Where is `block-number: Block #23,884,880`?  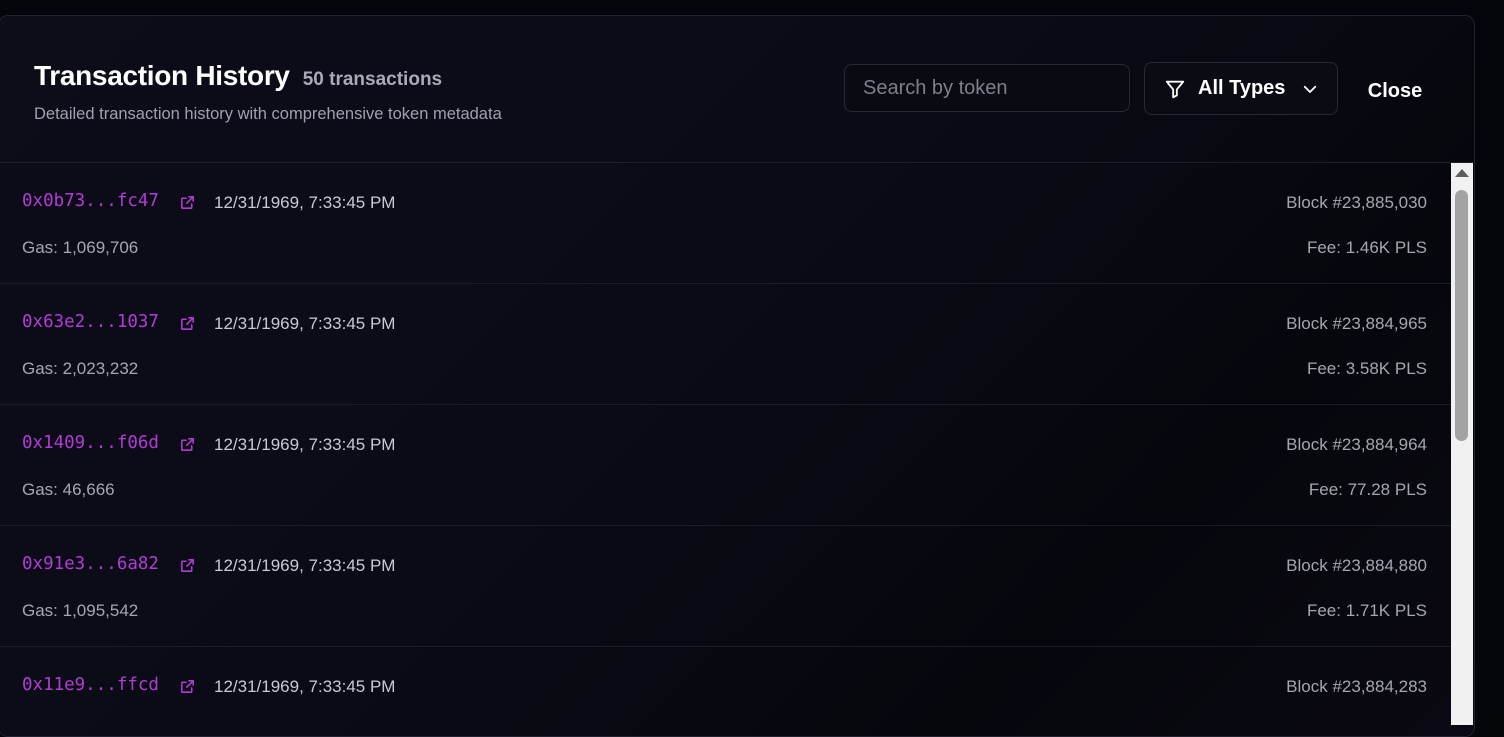
block-number: Block #23,884,880 is located at coordinates (1356, 565).